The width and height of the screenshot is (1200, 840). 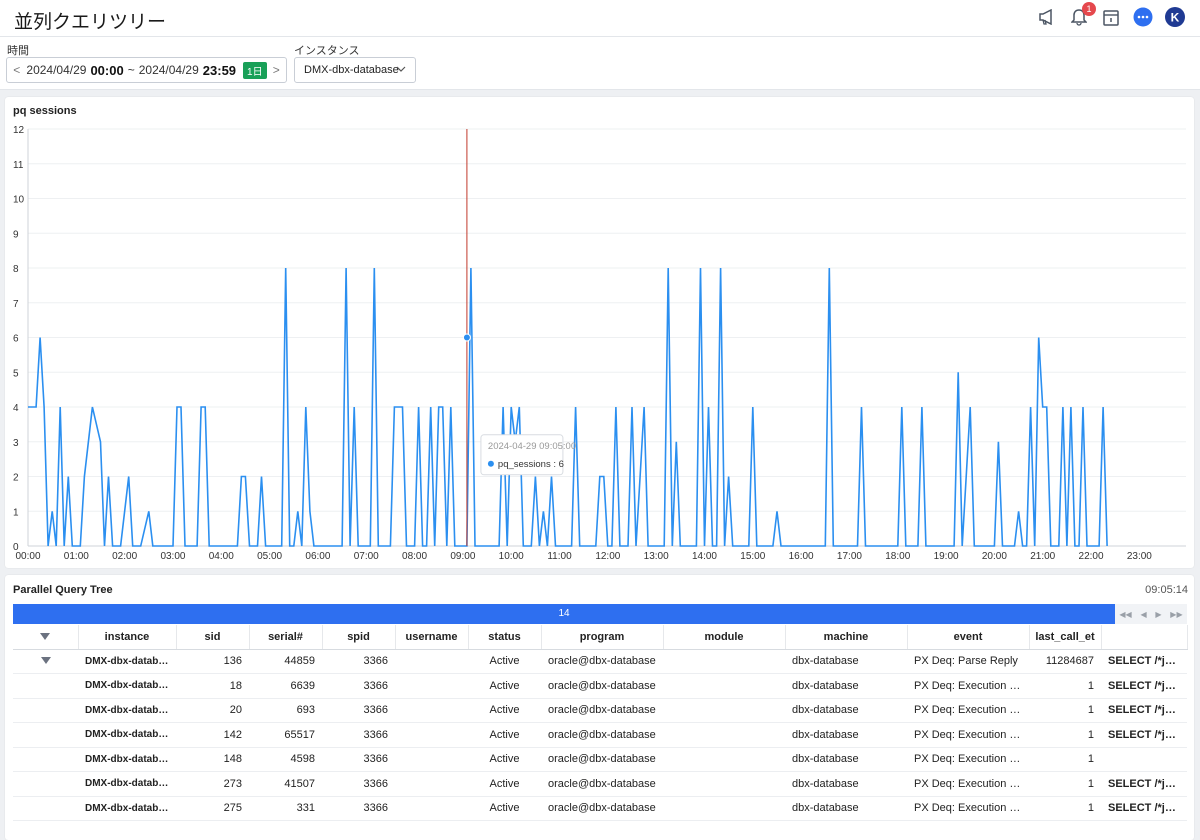 I want to click on cell-sid: 20, so click(x=212, y=710).